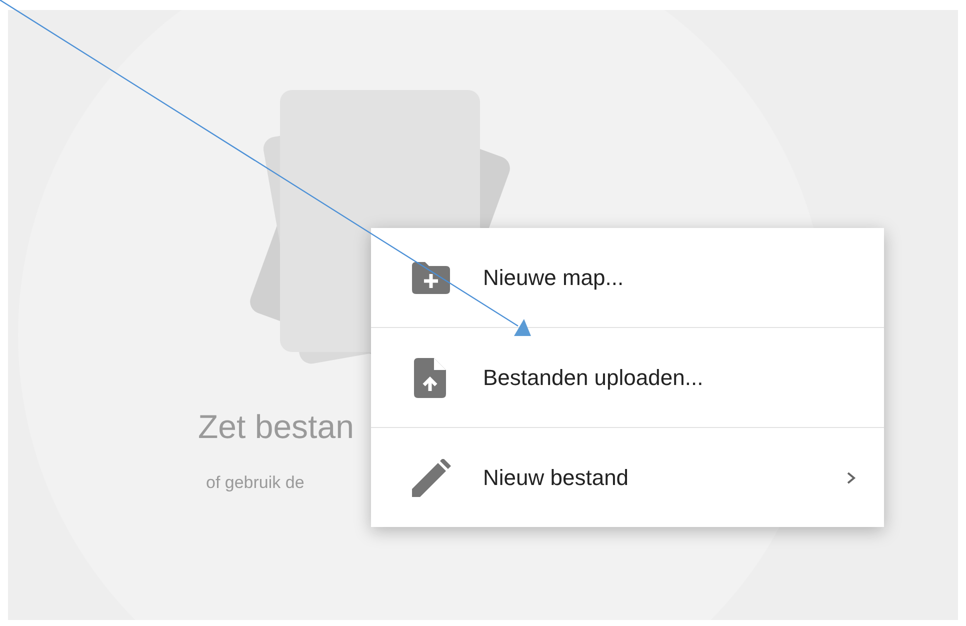 The image size is (966, 626). Describe the element at coordinates (430, 477) in the screenshot. I see `pencil-icon` at that location.